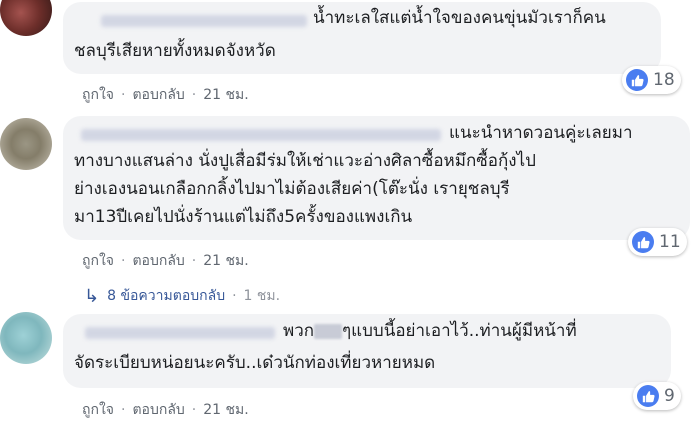 Image resolution: width=700 pixels, height=430 pixels. I want to click on reaction-count: 18, so click(651, 80).